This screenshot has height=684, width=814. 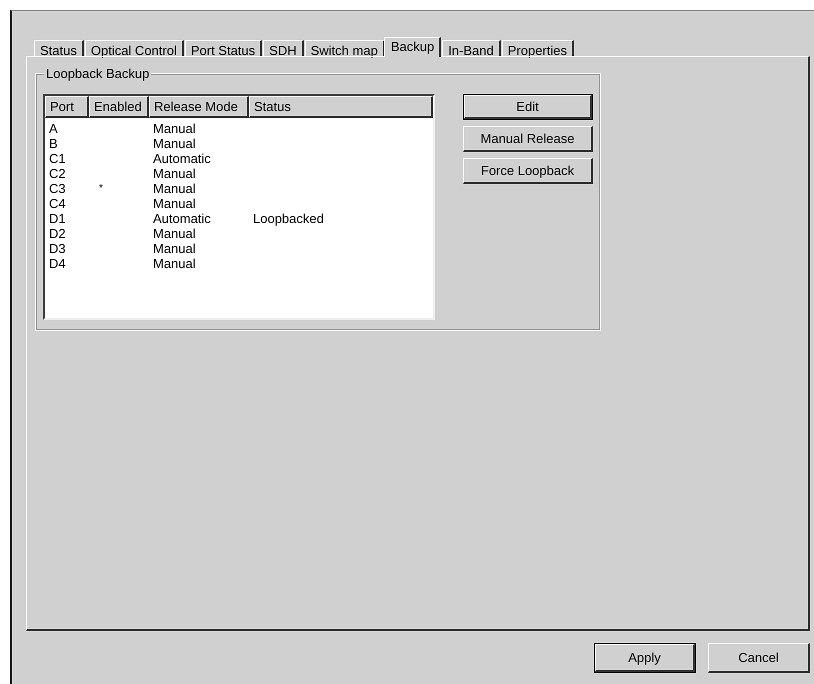 I want to click on tab: Optical Control, so click(x=134, y=48).